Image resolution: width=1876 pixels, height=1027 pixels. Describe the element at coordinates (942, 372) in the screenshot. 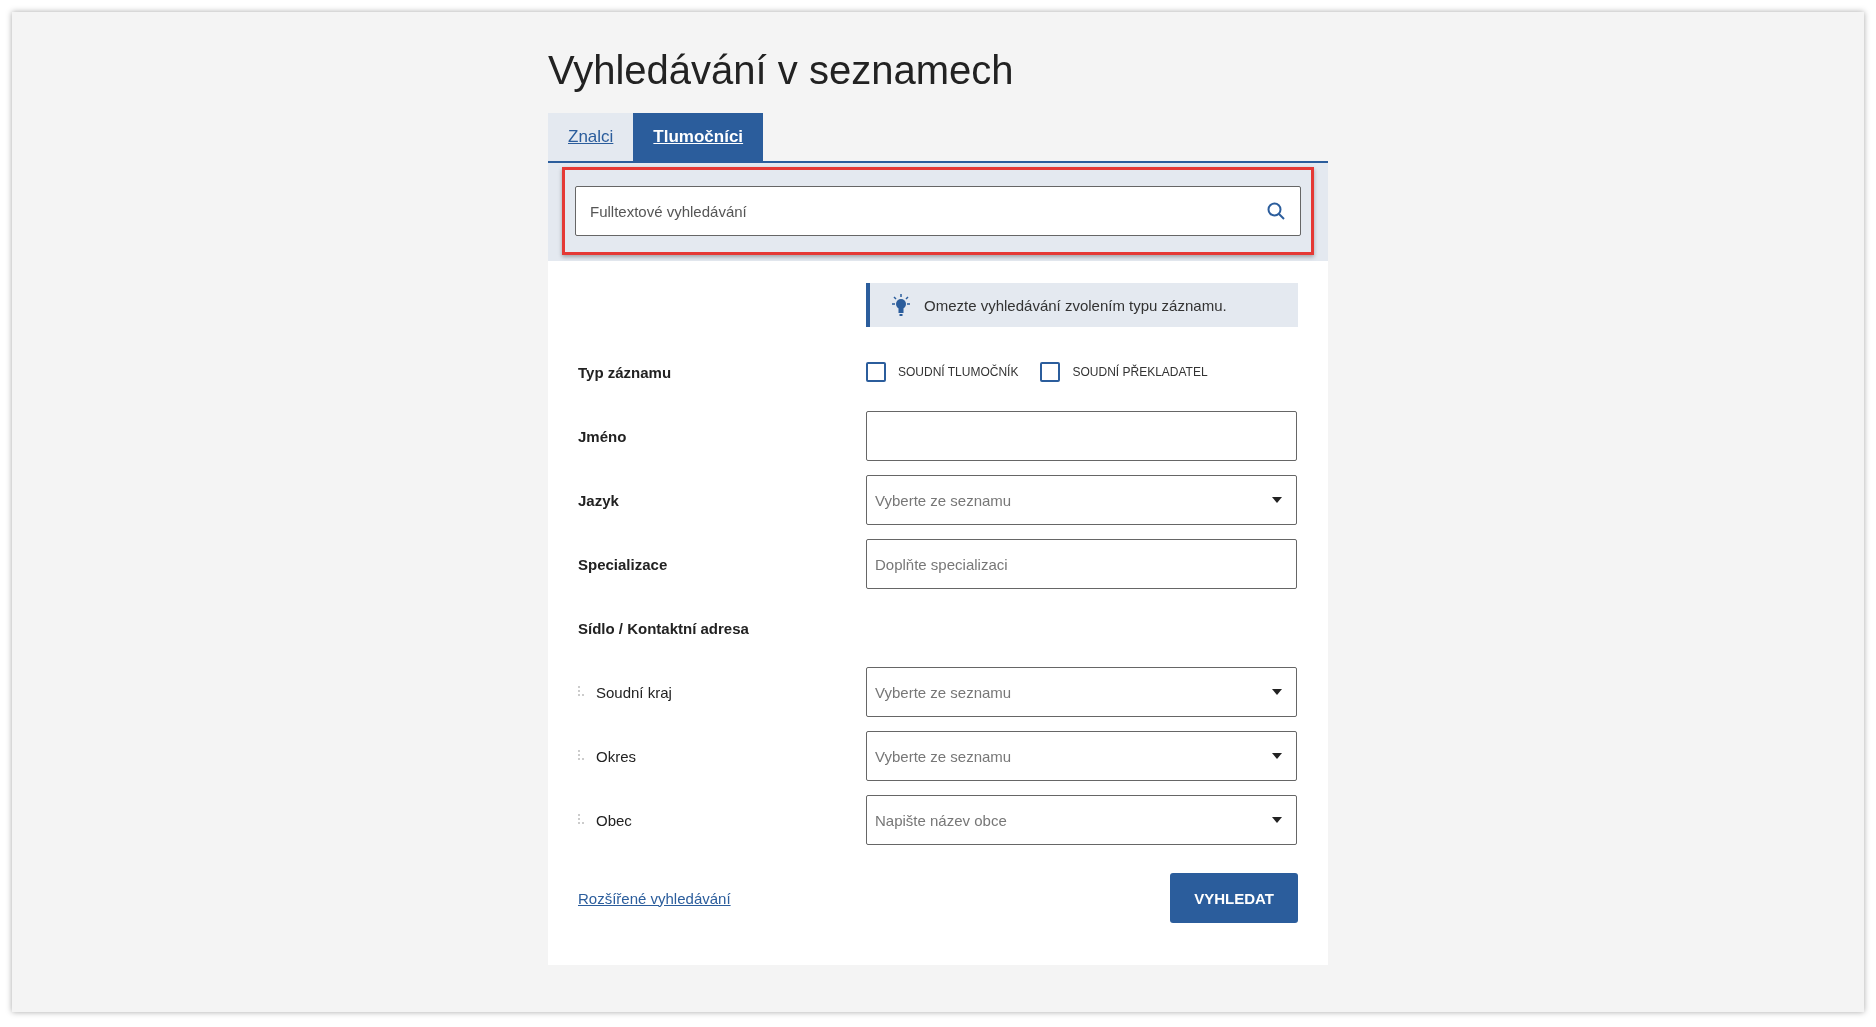

I see `checkbox-option: SOUDNÍ TLUMOČNÍK` at that location.